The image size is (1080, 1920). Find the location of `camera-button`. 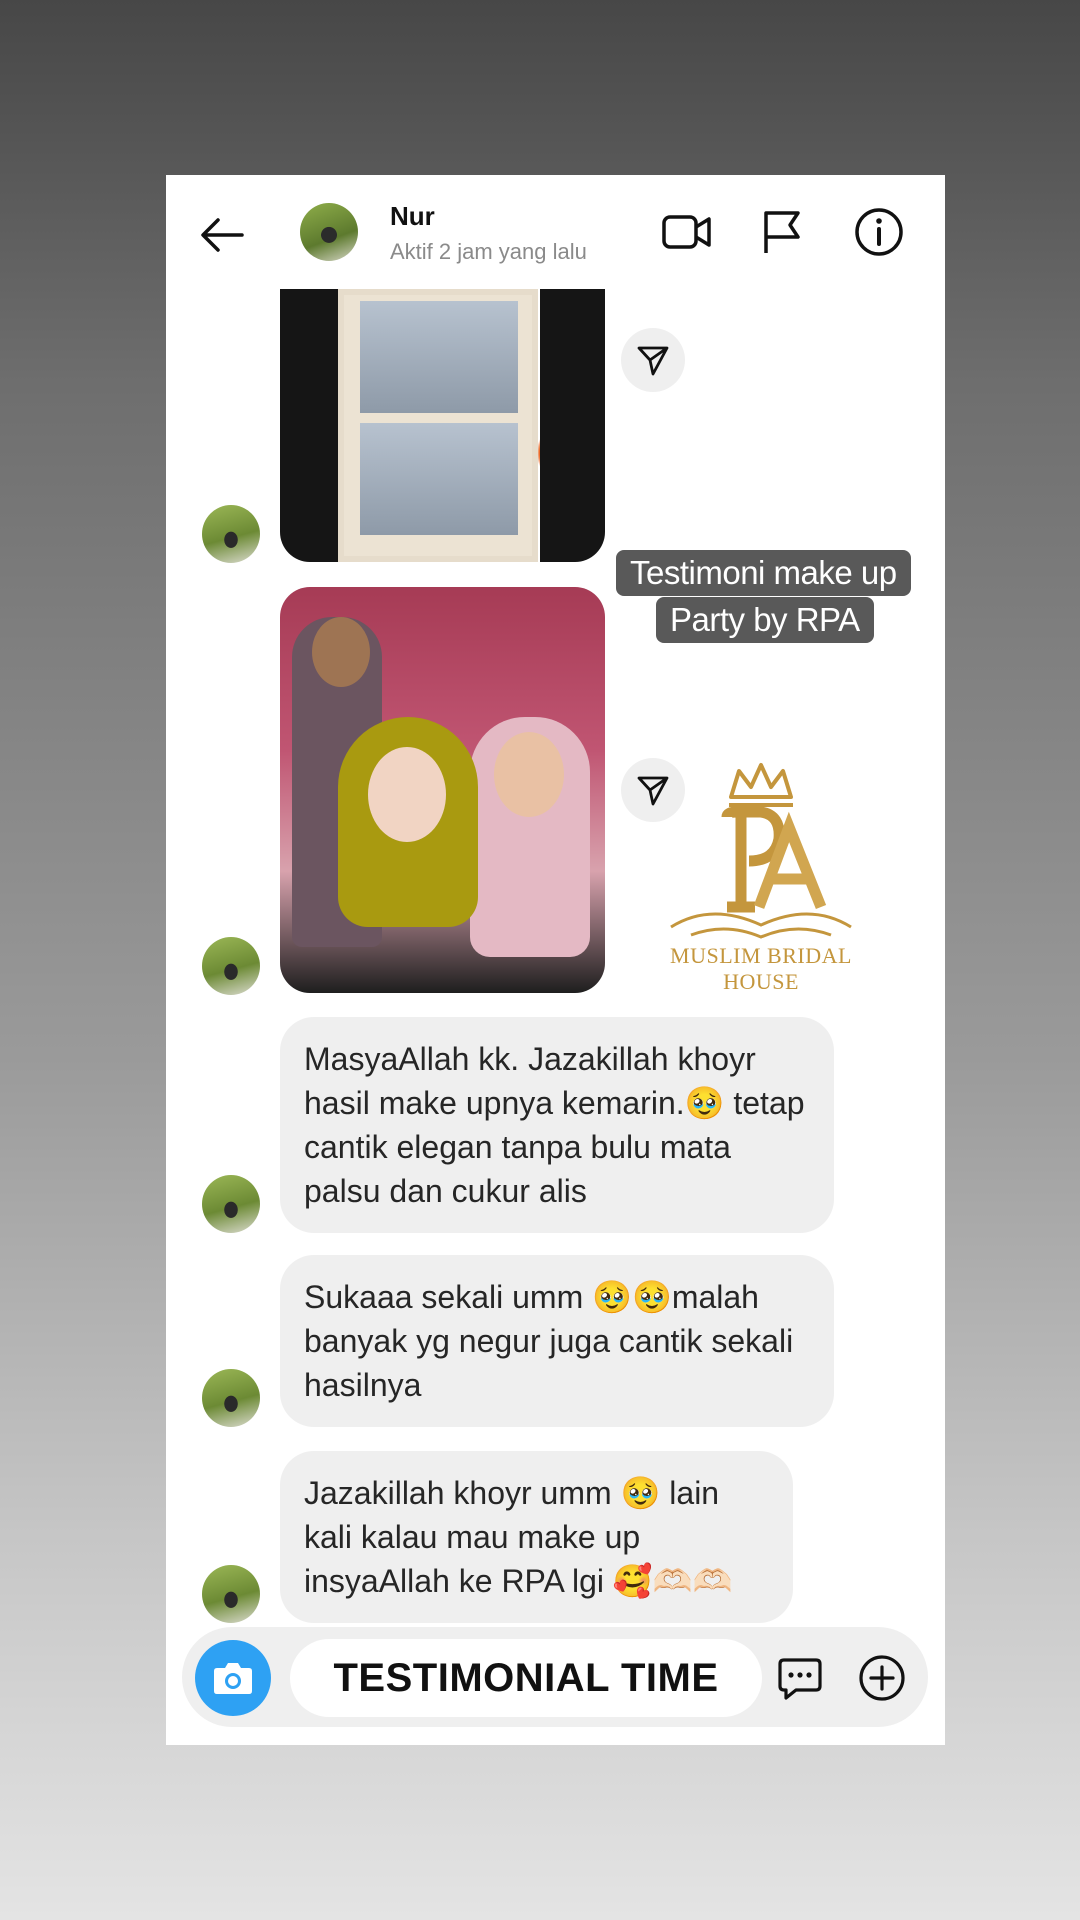

camera-button is located at coordinates (233, 1678).